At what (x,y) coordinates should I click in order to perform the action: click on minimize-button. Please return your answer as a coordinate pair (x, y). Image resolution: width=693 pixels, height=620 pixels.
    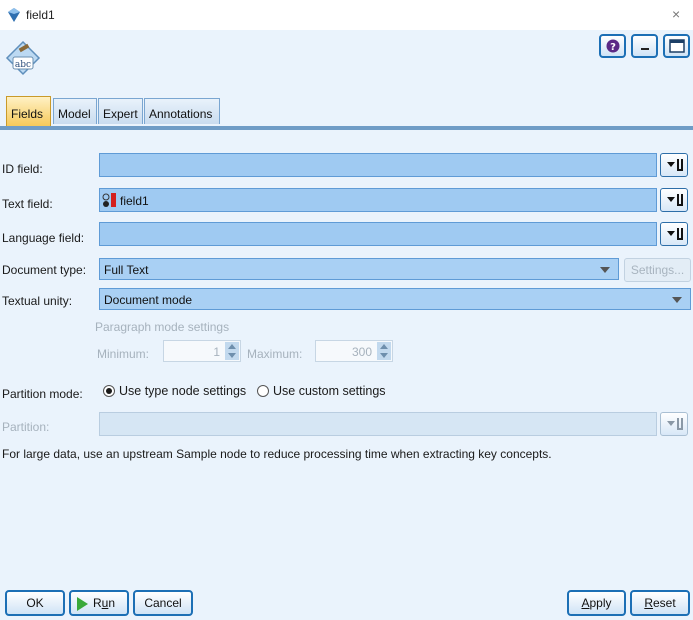
    Looking at the image, I should click on (644, 46).